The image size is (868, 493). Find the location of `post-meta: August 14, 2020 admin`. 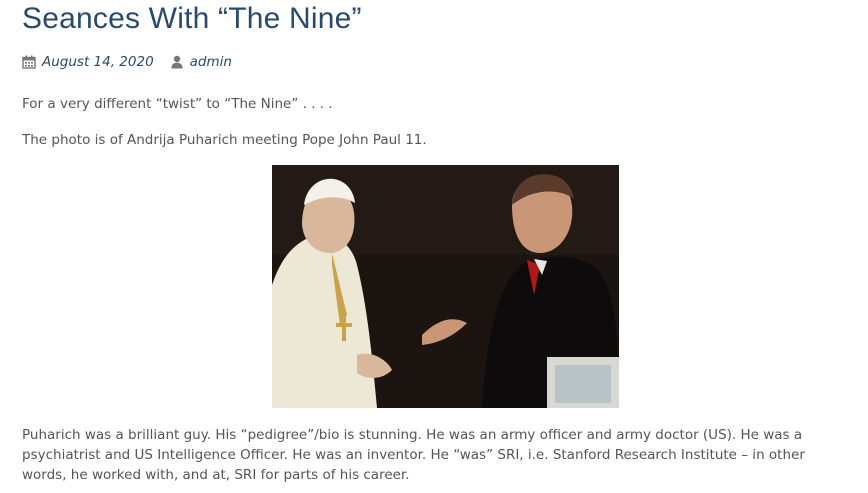

post-meta: August 14, 2020 admin is located at coordinates (127, 62).